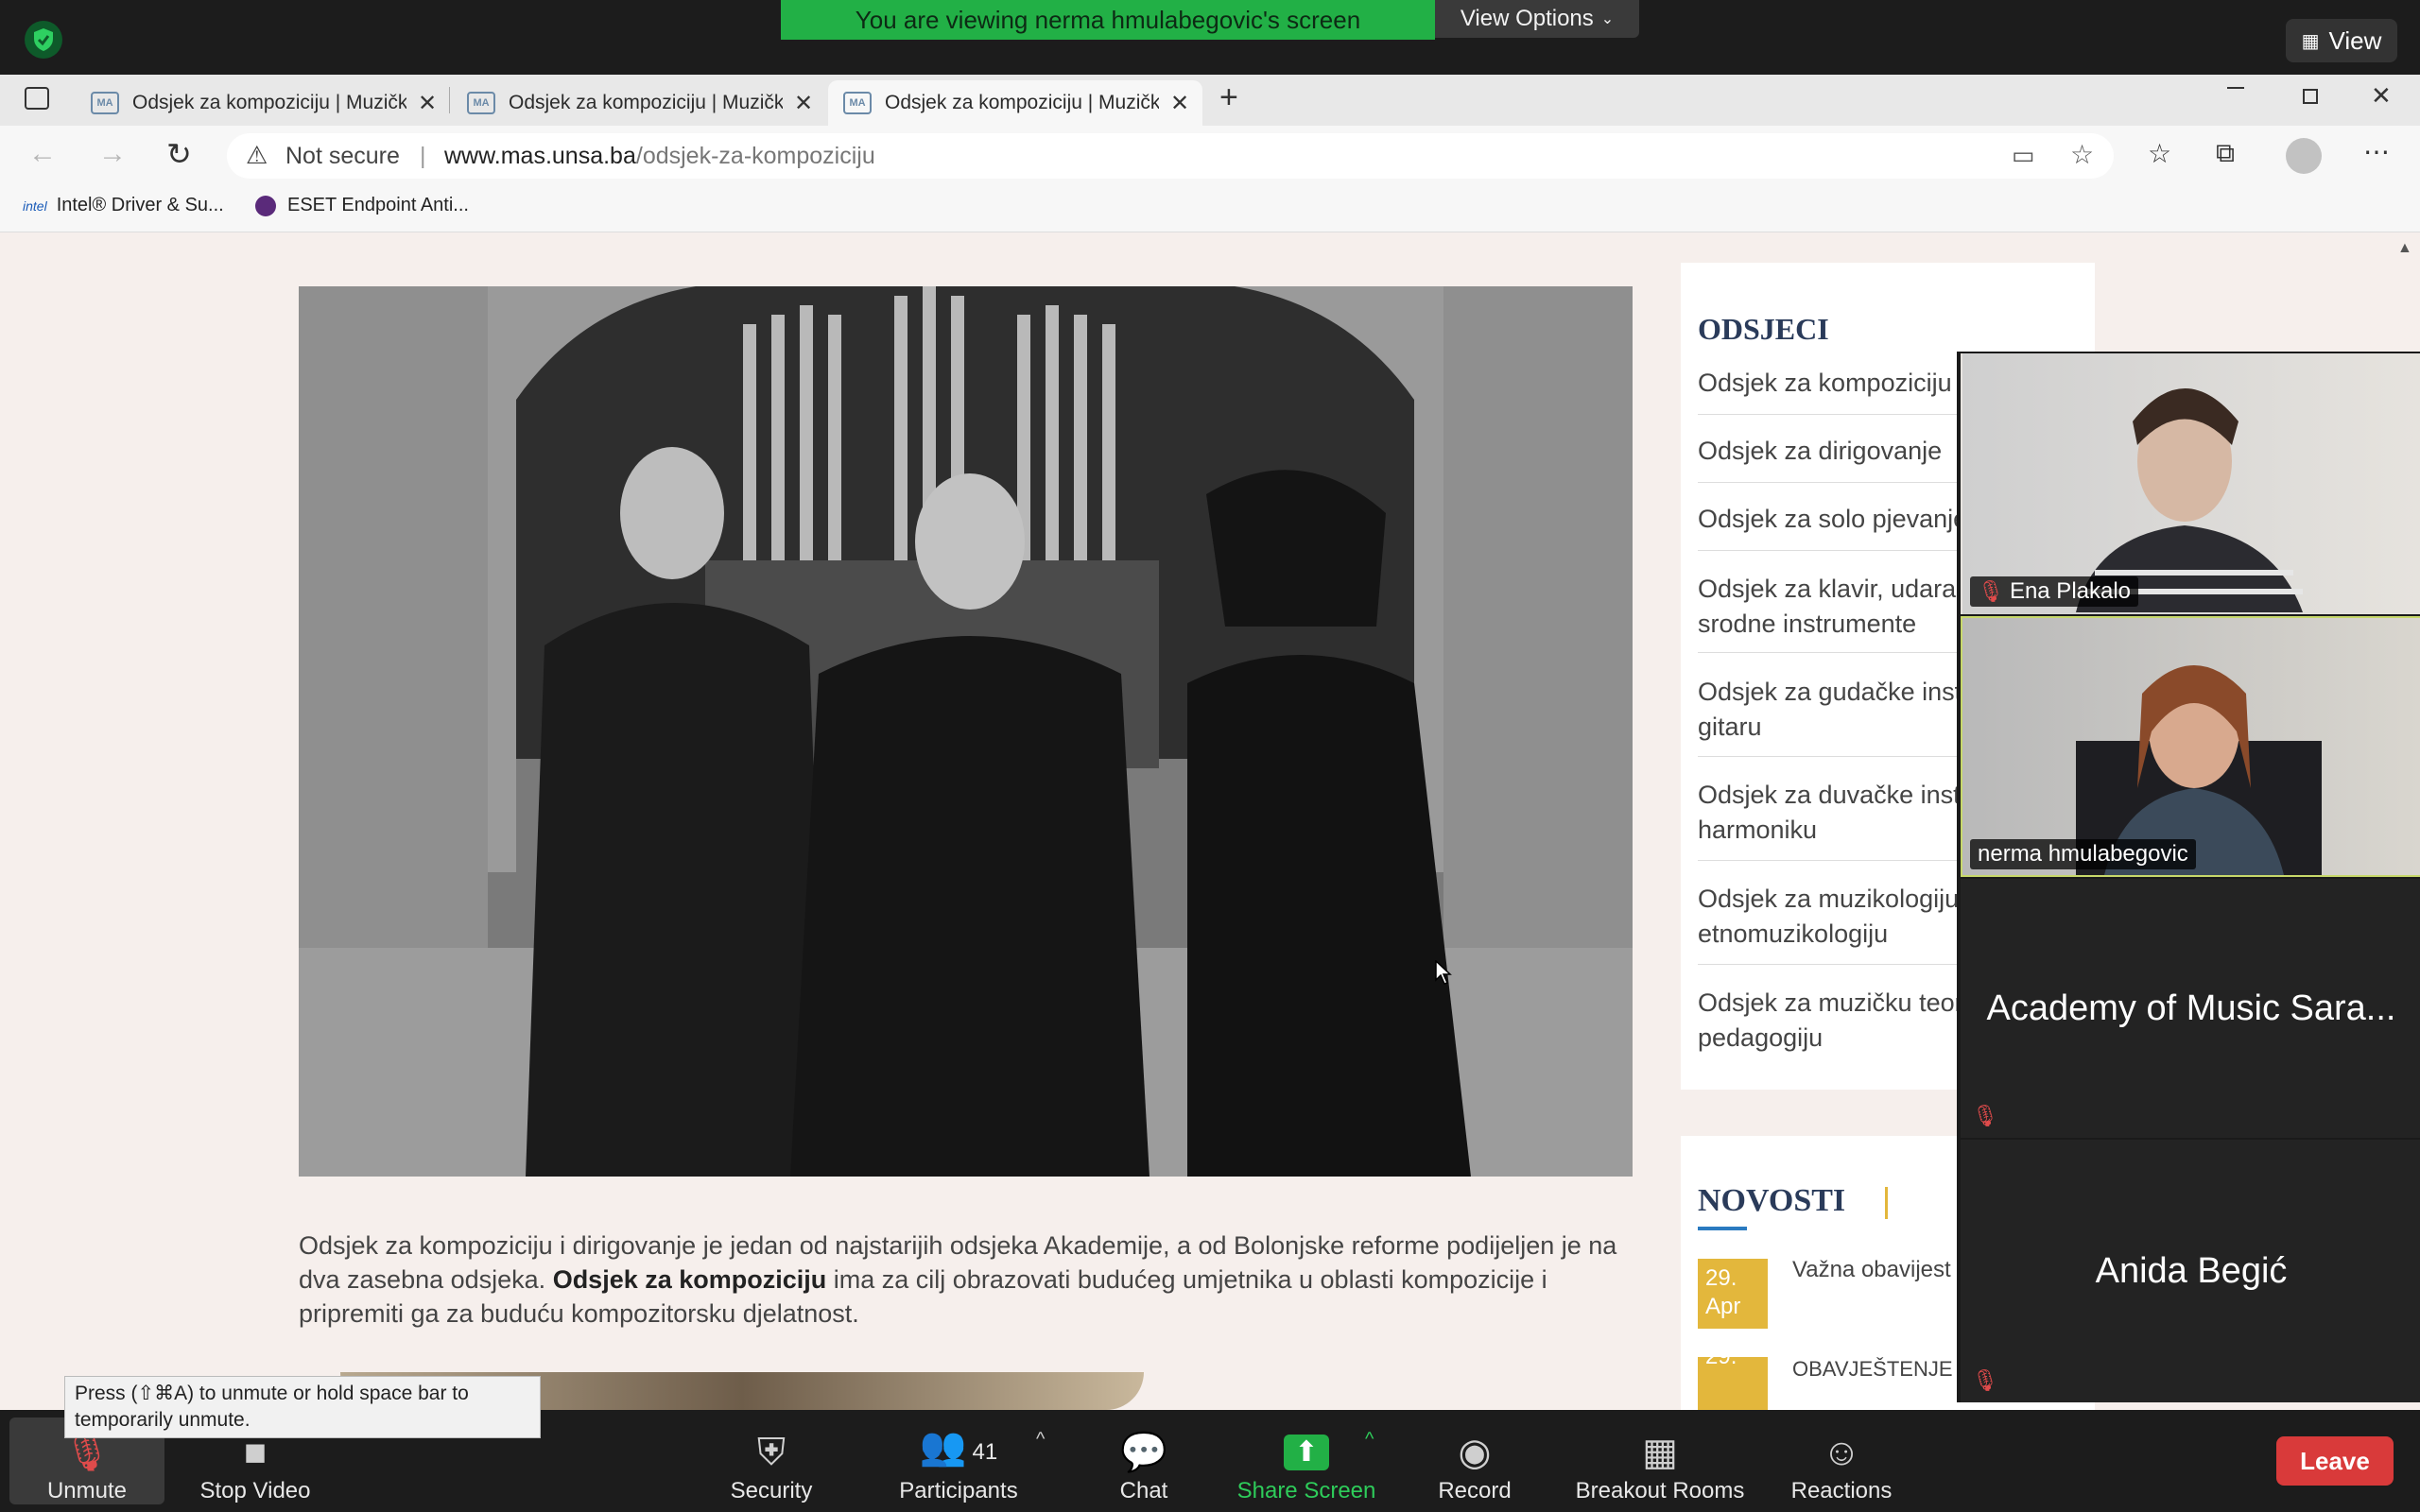 This screenshot has height=1512, width=2420. What do you see at coordinates (985, 1452) in the screenshot?
I see `participants-count: 41` at bounding box center [985, 1452].